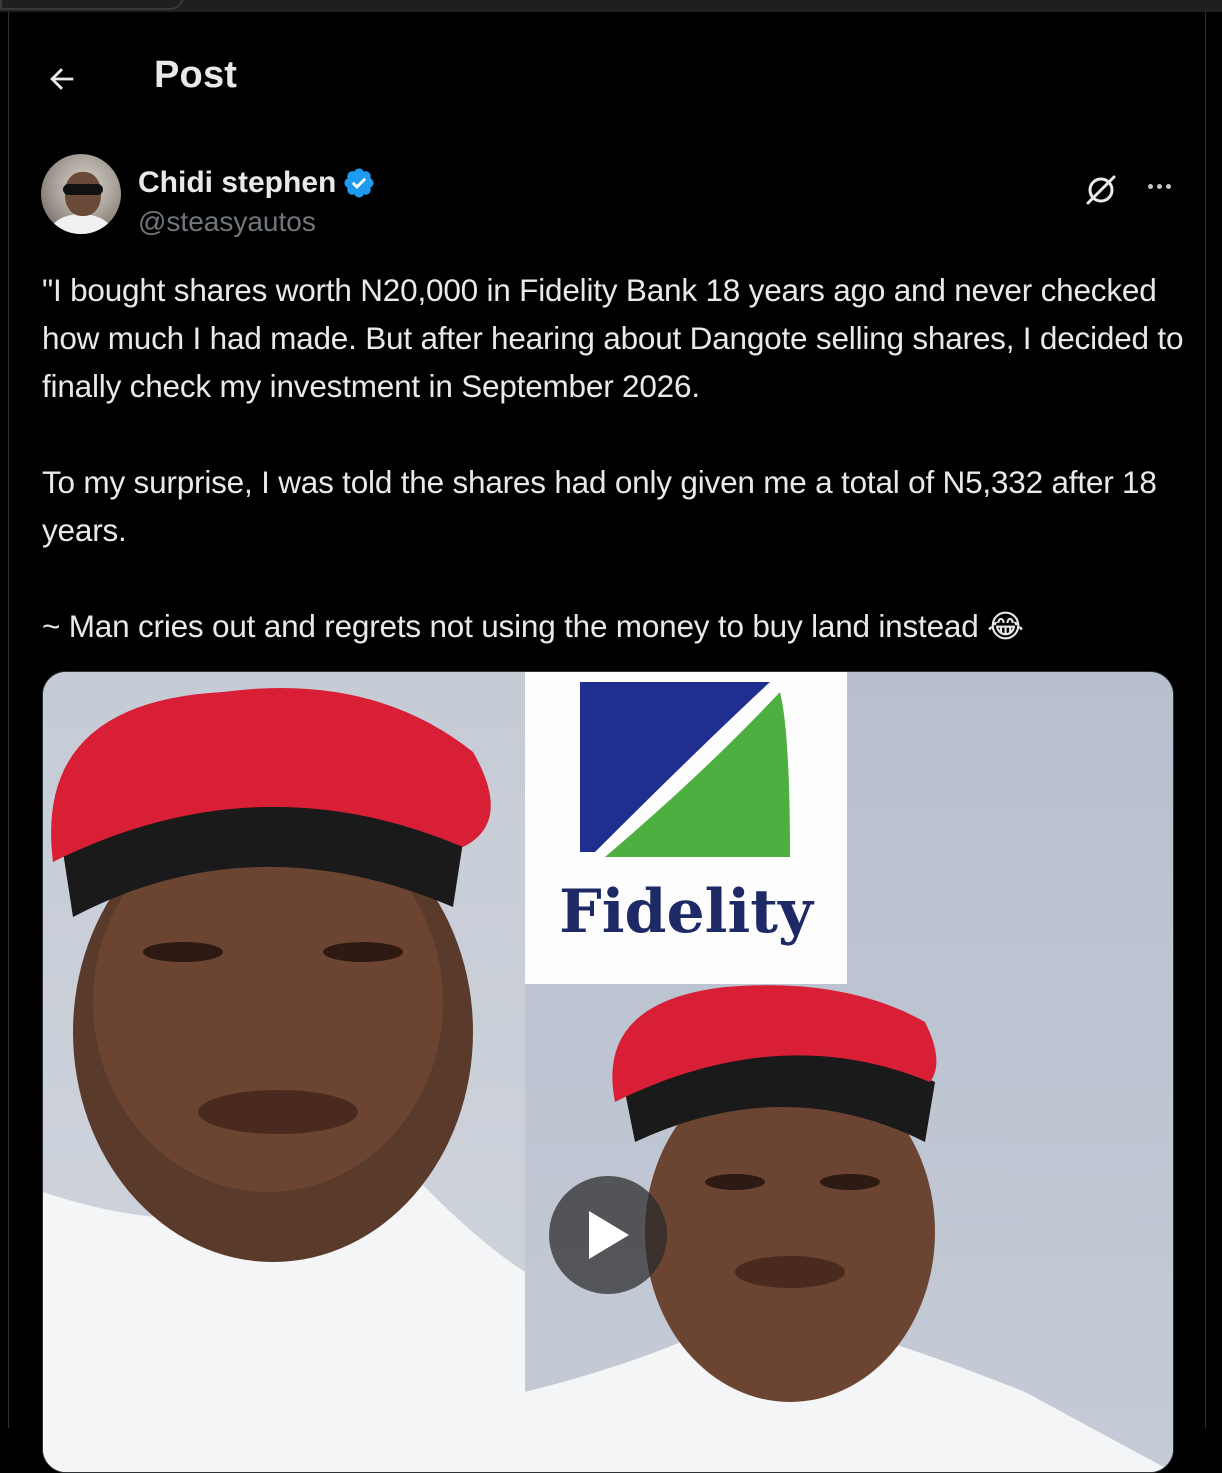 The image size is (1222, 1473). I want to click on name-row: Chidi stephen, so click(257, 183).